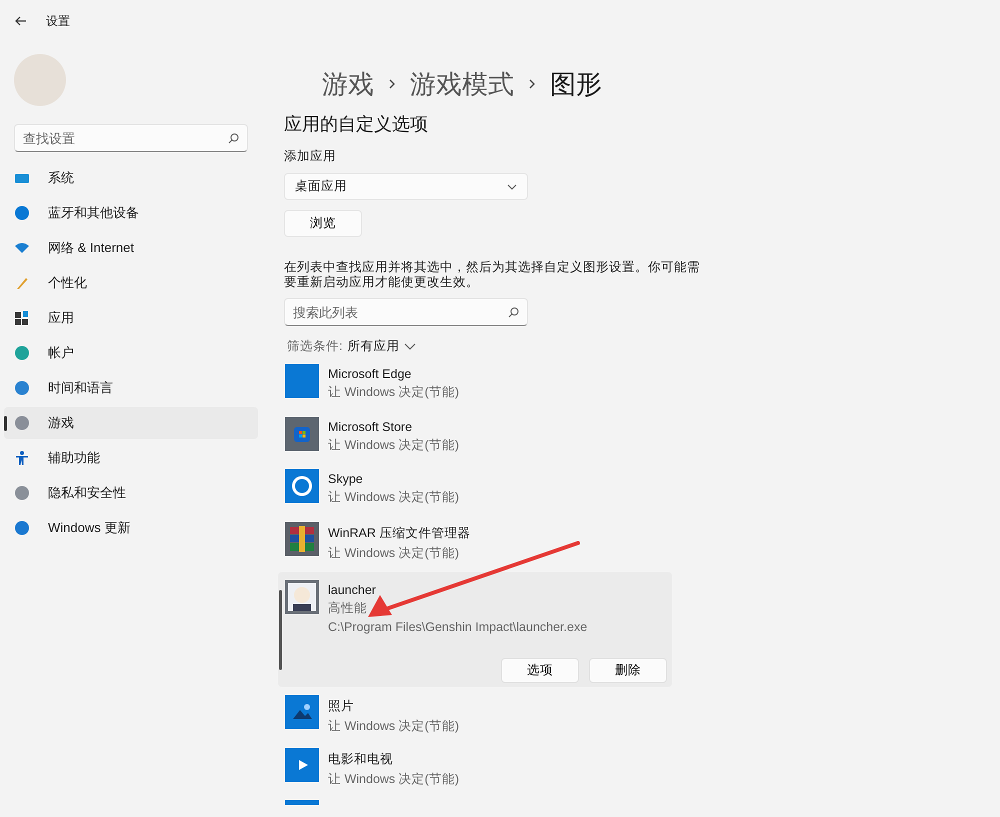  What do you see at coordinates (131, 458) in the screenshot?
I see `sidebar-item: 辅助功能` at bounding box center [131, 458].